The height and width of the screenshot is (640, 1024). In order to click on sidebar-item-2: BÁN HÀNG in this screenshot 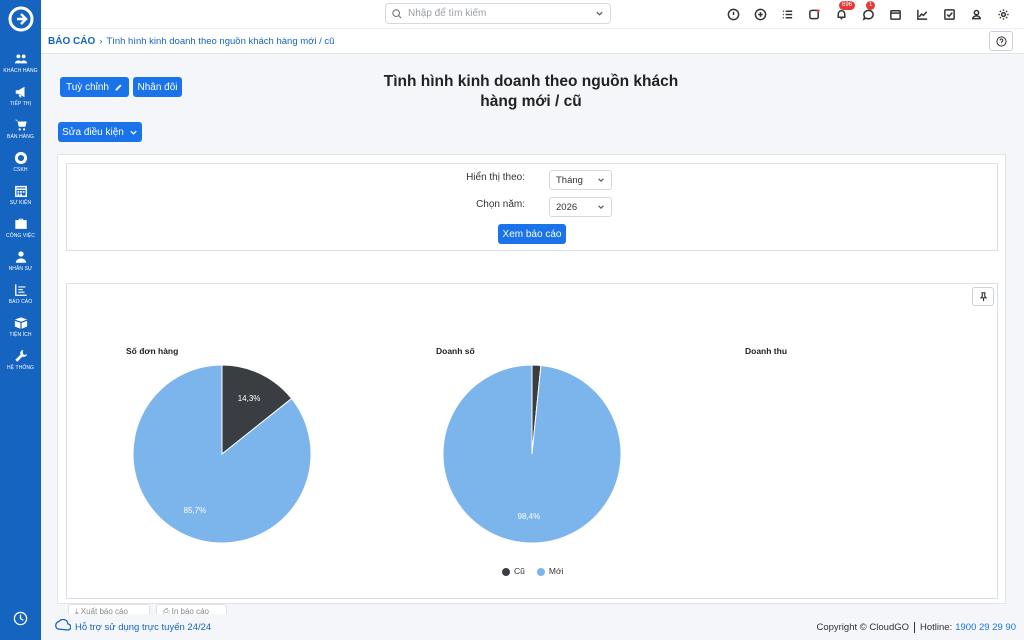, I will do `click(20, 128)`.